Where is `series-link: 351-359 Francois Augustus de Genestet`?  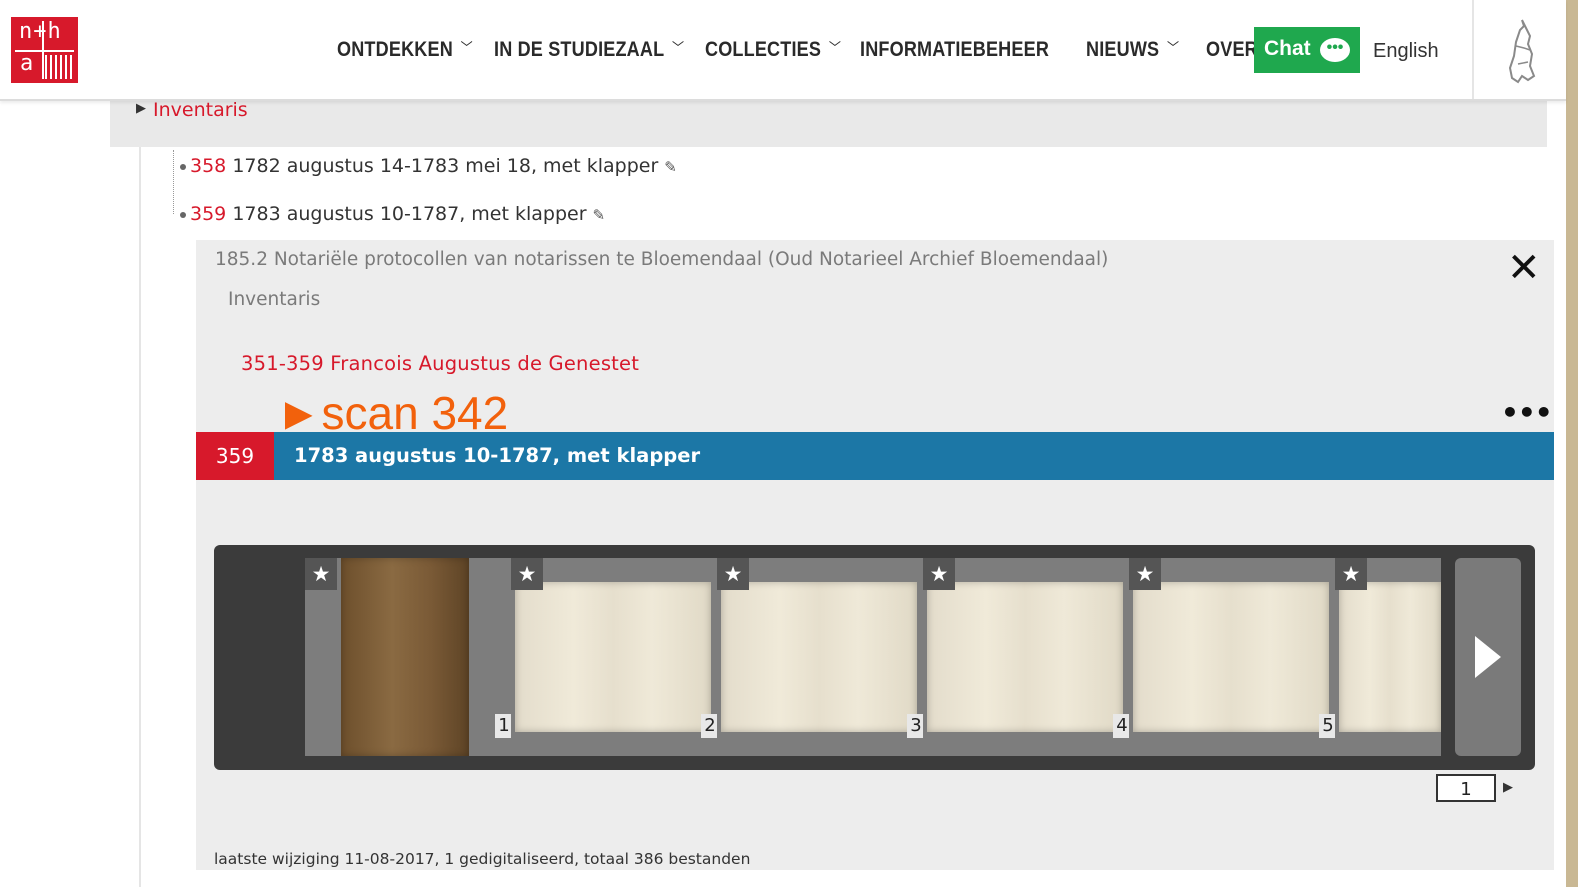 series-link: 351-359 Francois Augustus de Genestet is located at coordinates (440, 363).